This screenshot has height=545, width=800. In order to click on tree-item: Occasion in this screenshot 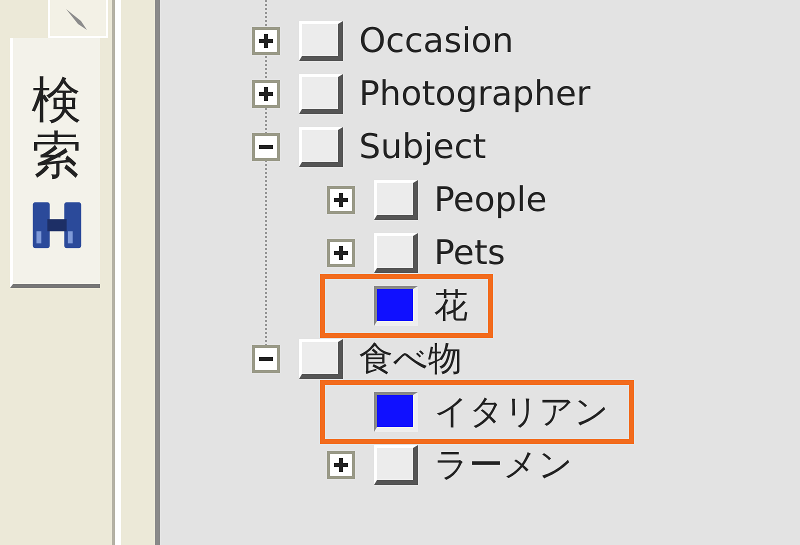, I will do `click(436, 40)`.